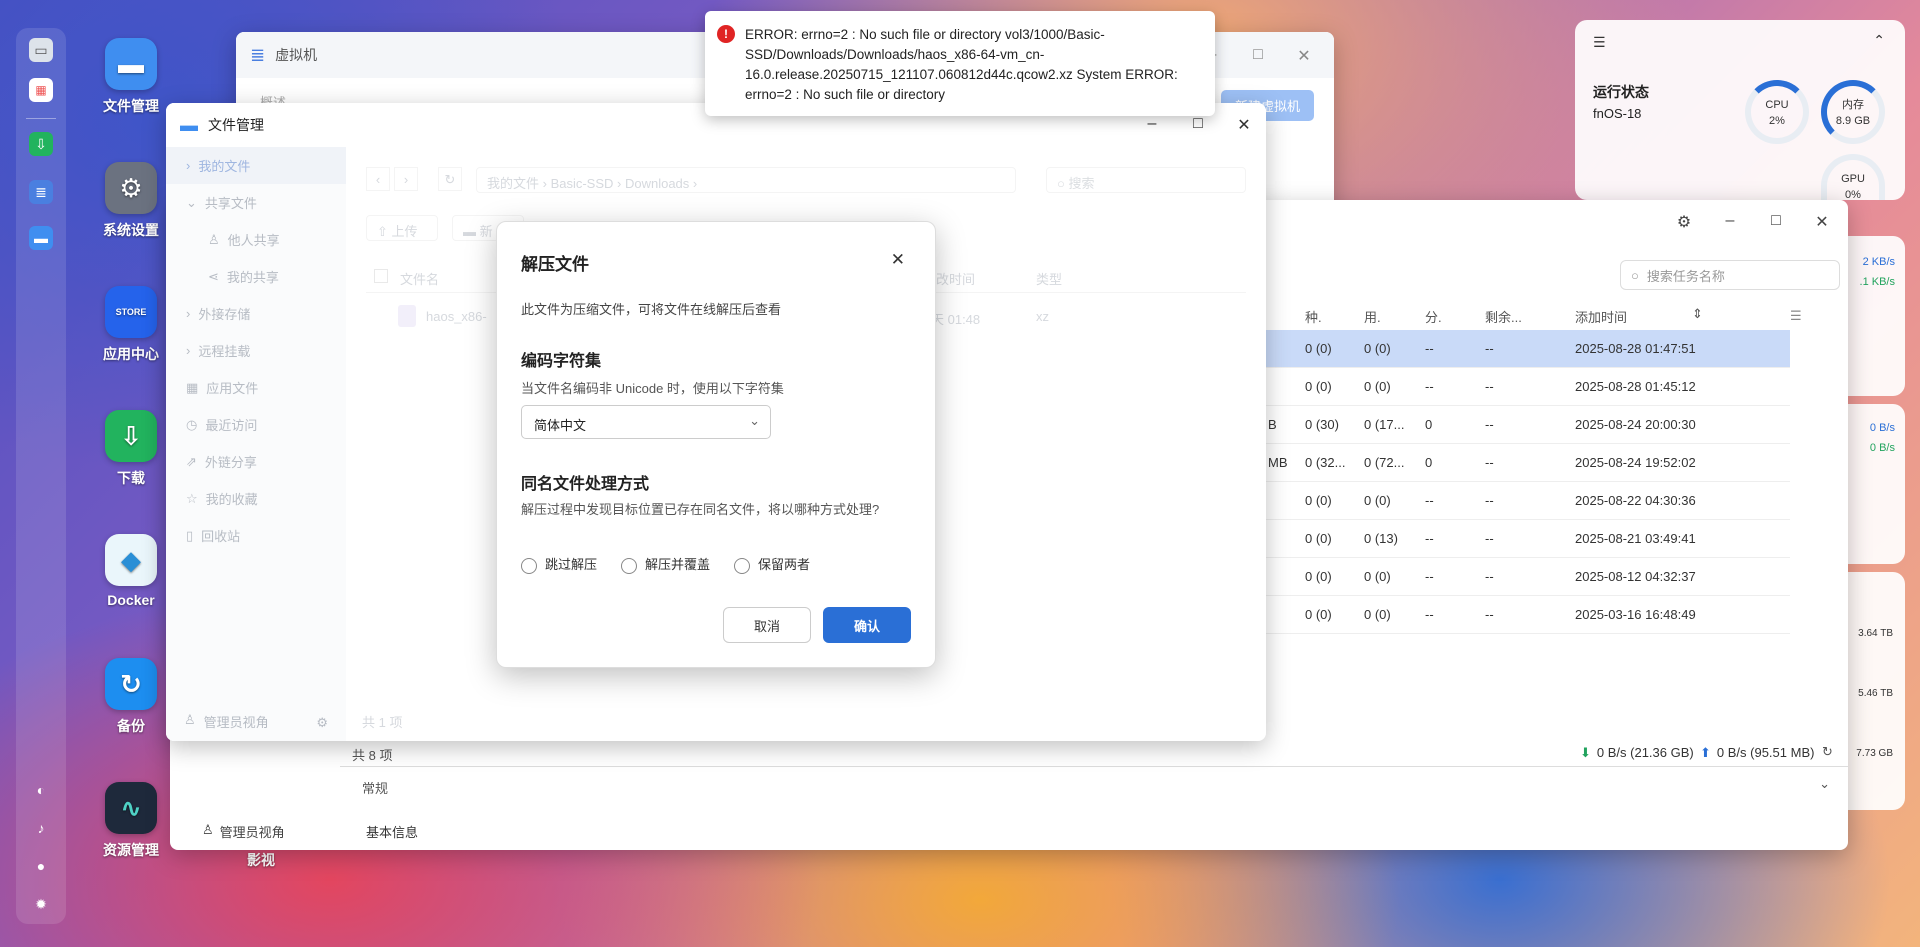 Image resolution: width=1920 pixels, height=947 pixels. Describe the element at coordinates (1635, 275) in the screenshot. I see `search-icon: ○` at that location.